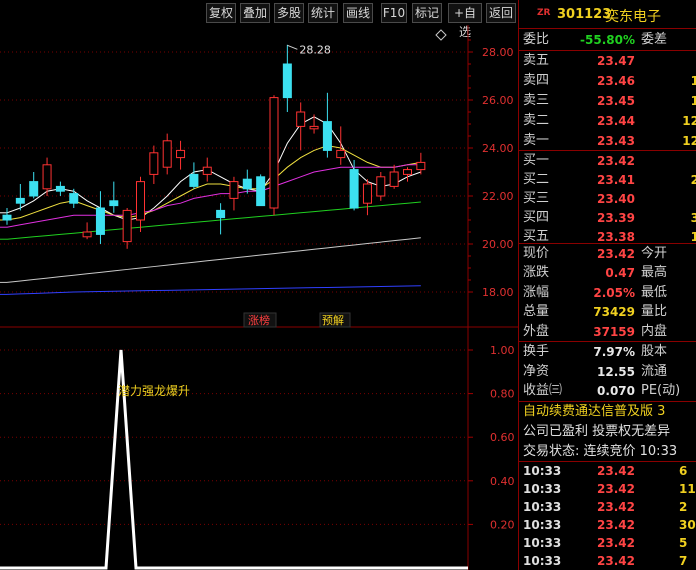  I want to click on stat-label-right: 最高, so click(654, 273).